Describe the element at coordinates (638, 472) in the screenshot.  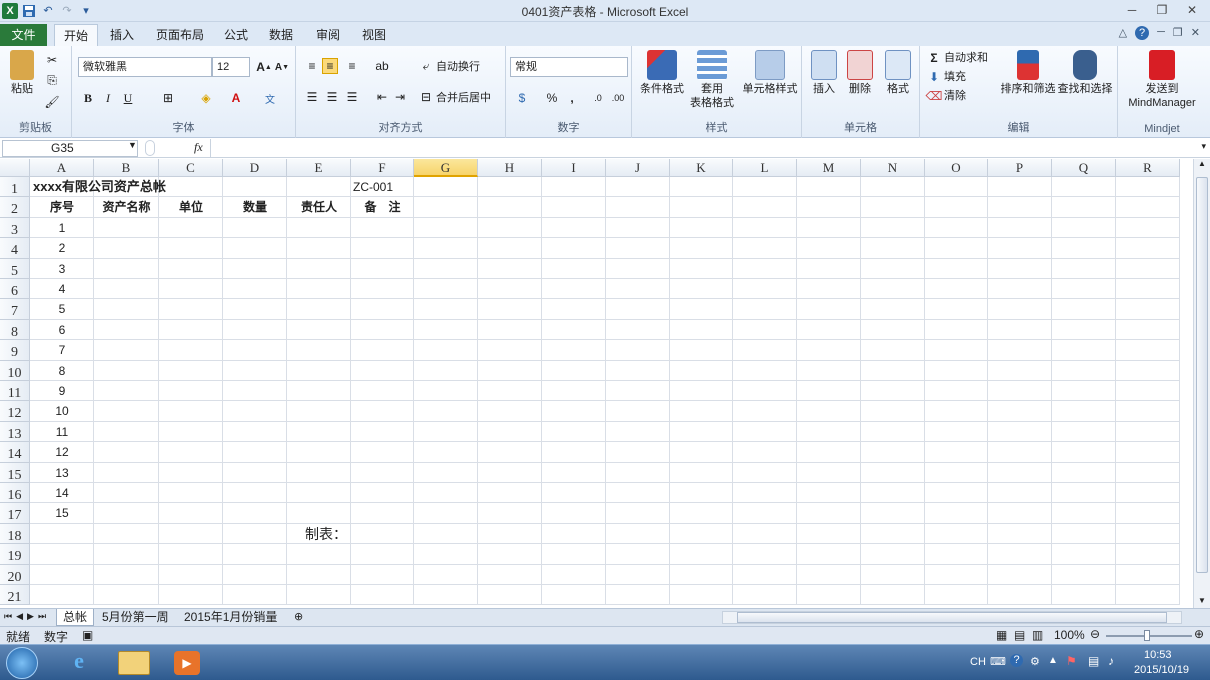
I see `cell-j15` at that location.